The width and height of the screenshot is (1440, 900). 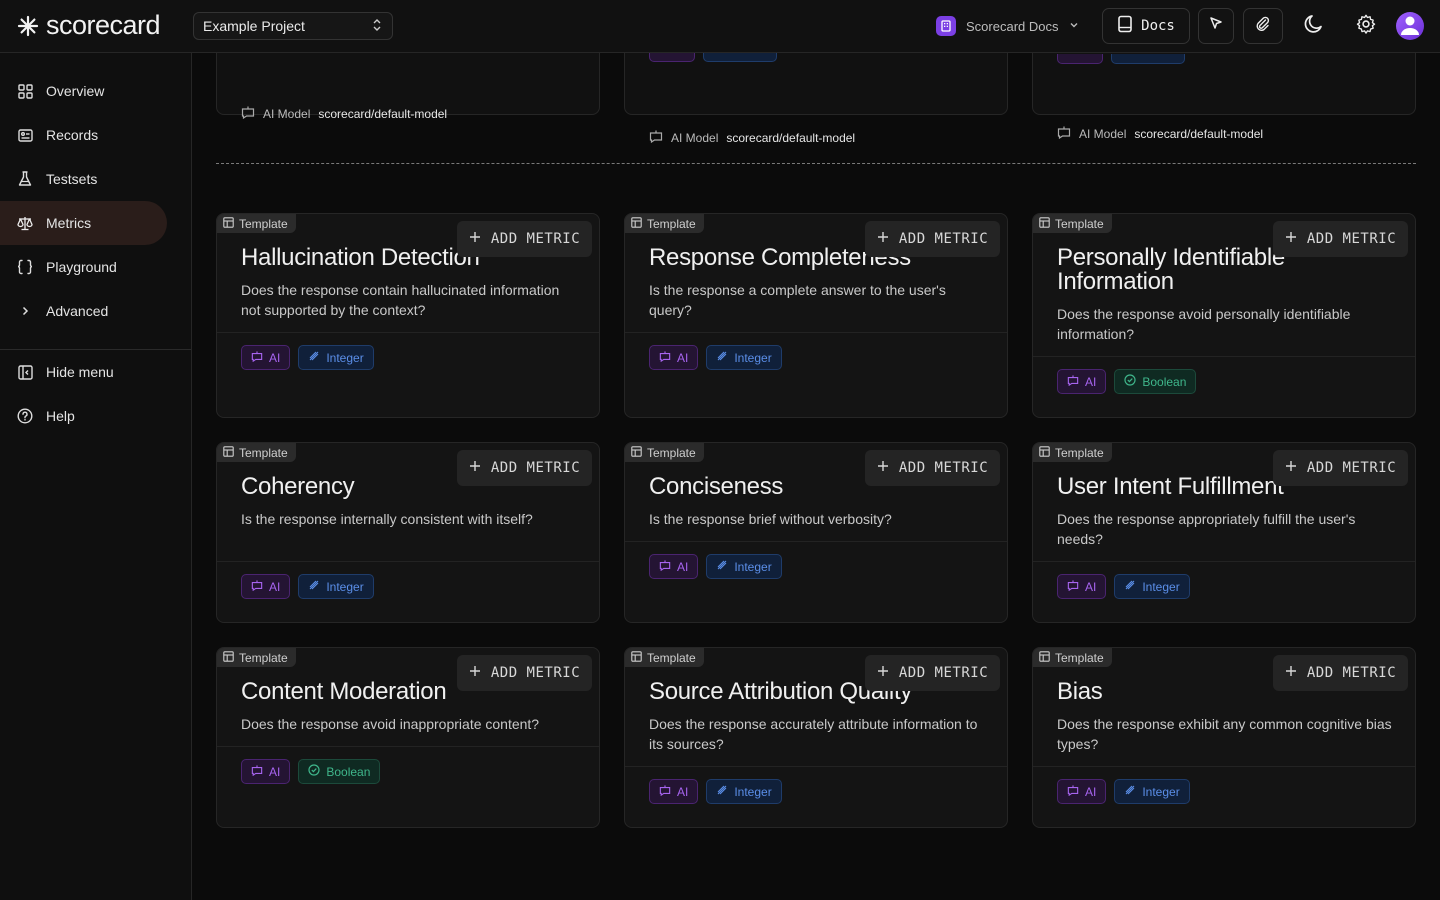 I want to click on avatar, so click(x=1410, y=26).